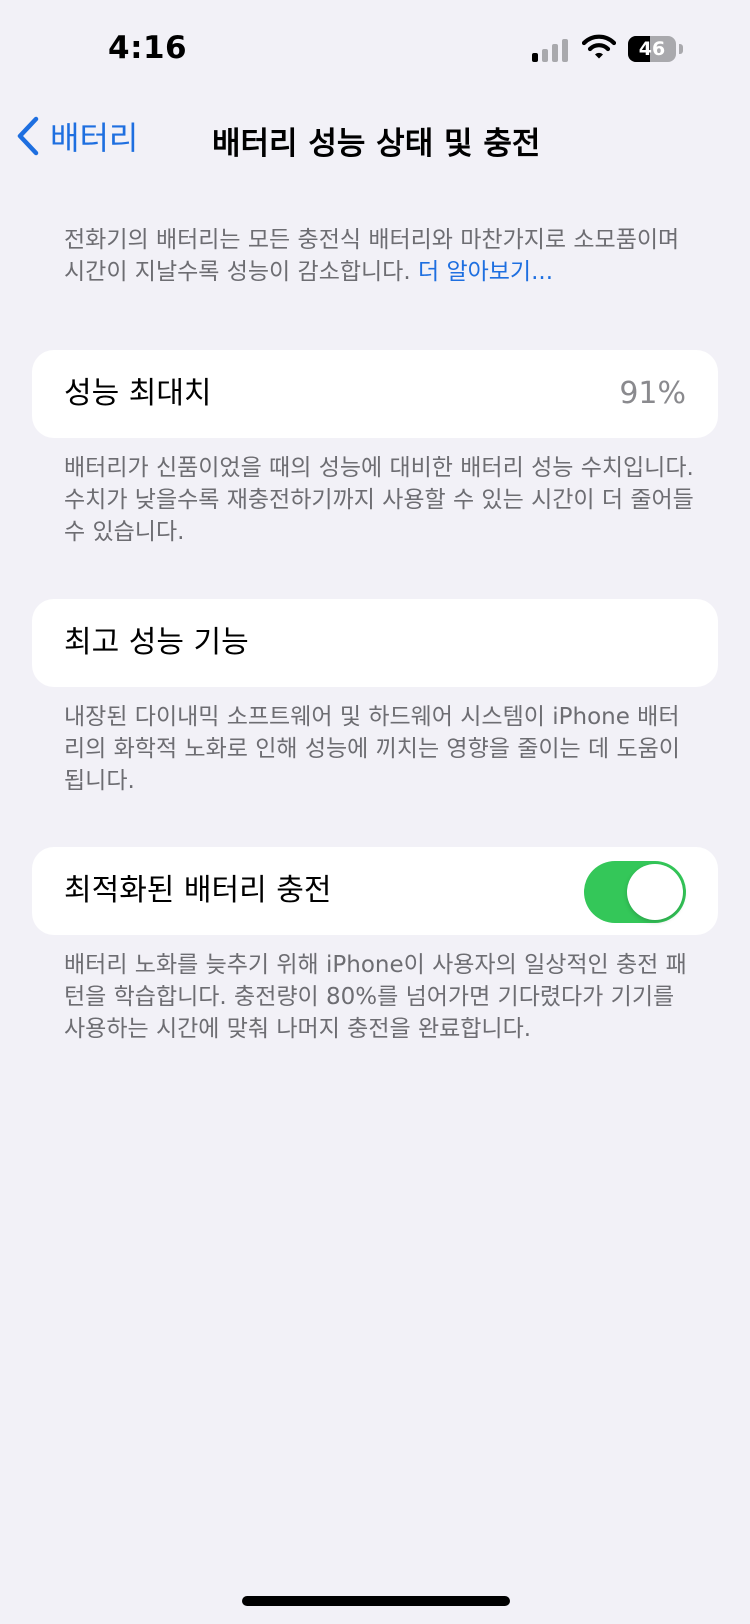  I want to click on page-title: 배터리 성능 상태 및 충전, so click(376, 144).